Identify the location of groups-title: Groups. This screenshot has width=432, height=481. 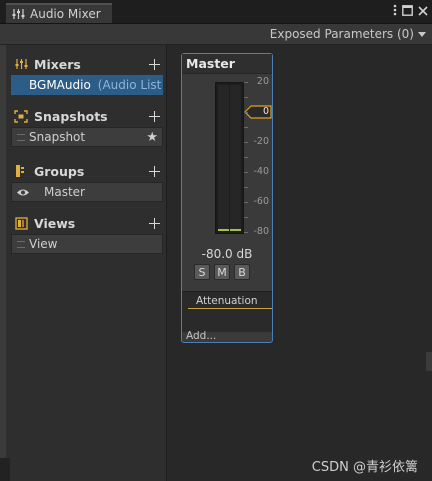
(59, 171).